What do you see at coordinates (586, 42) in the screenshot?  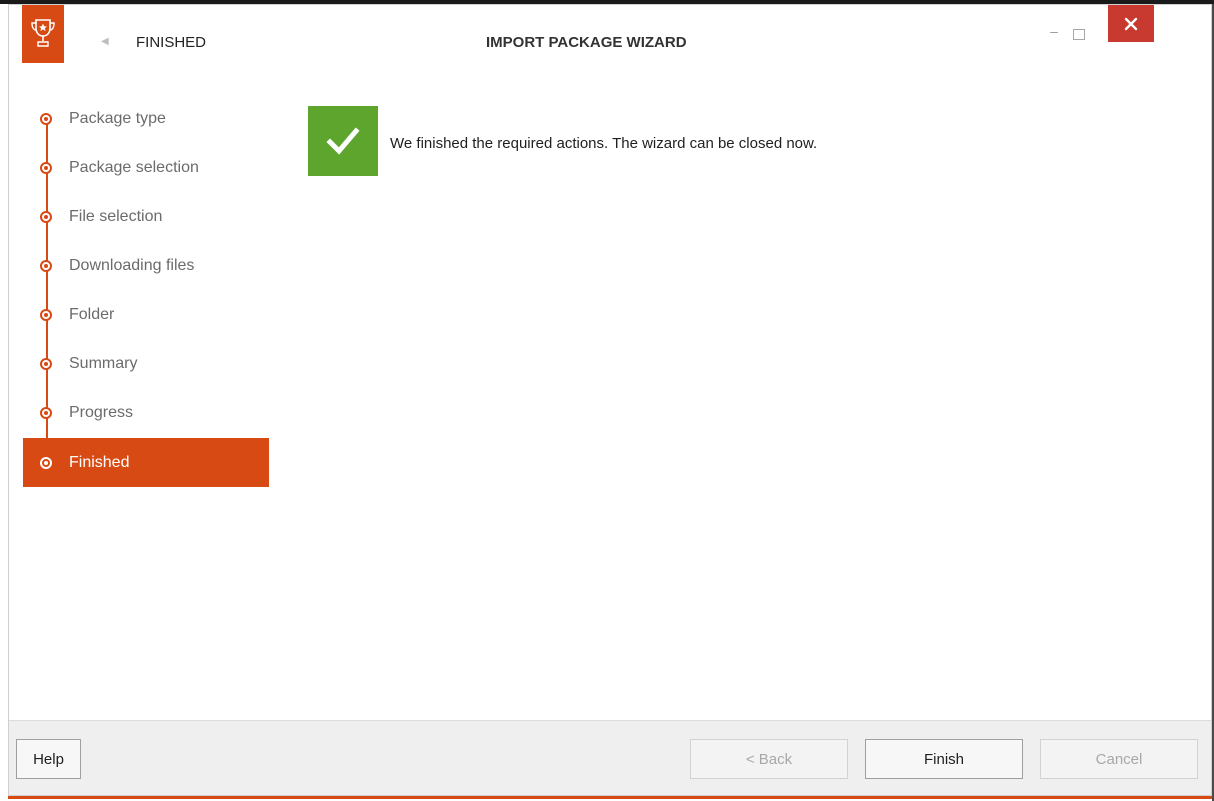 I see `window-title: IMPORT PACKAGE WIZARD` at bounding box center [586, 42].